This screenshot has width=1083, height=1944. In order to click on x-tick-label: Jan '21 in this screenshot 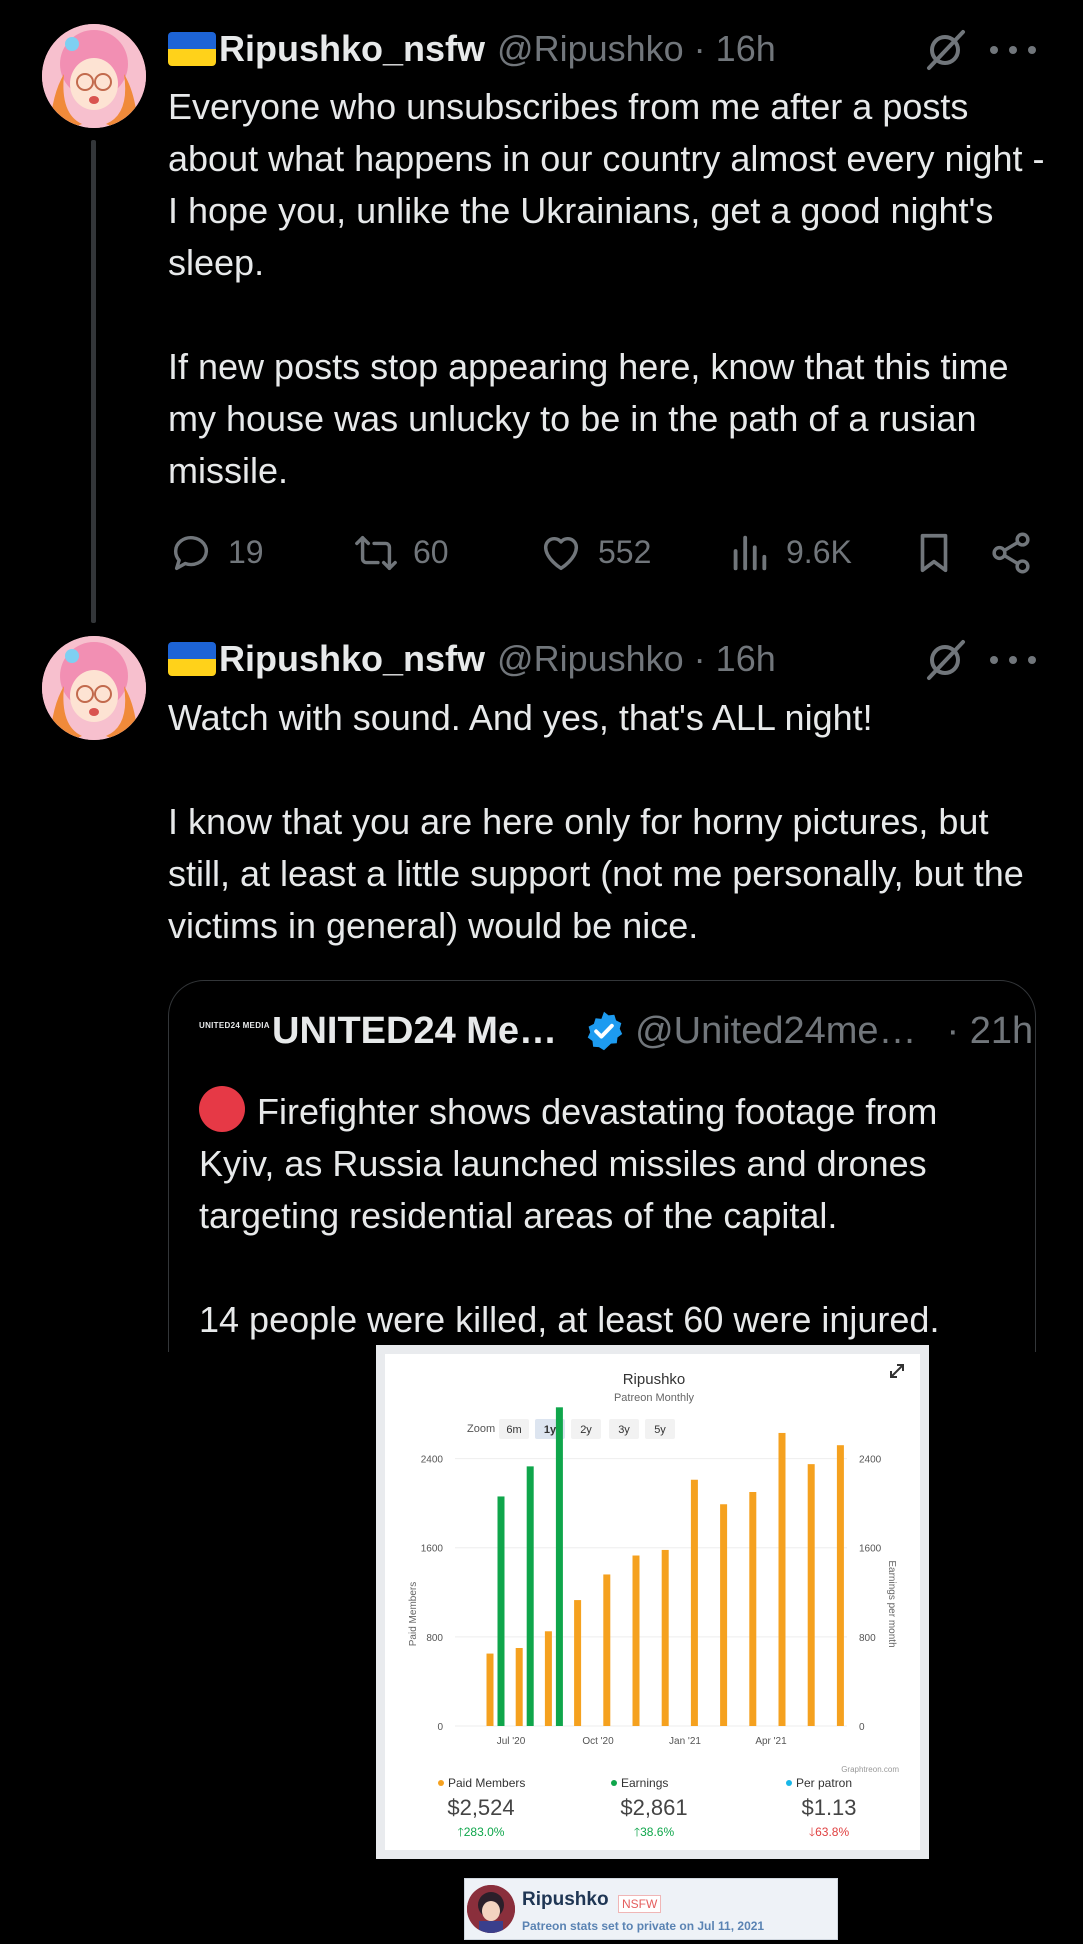, I will do `click(685, 1741)`.